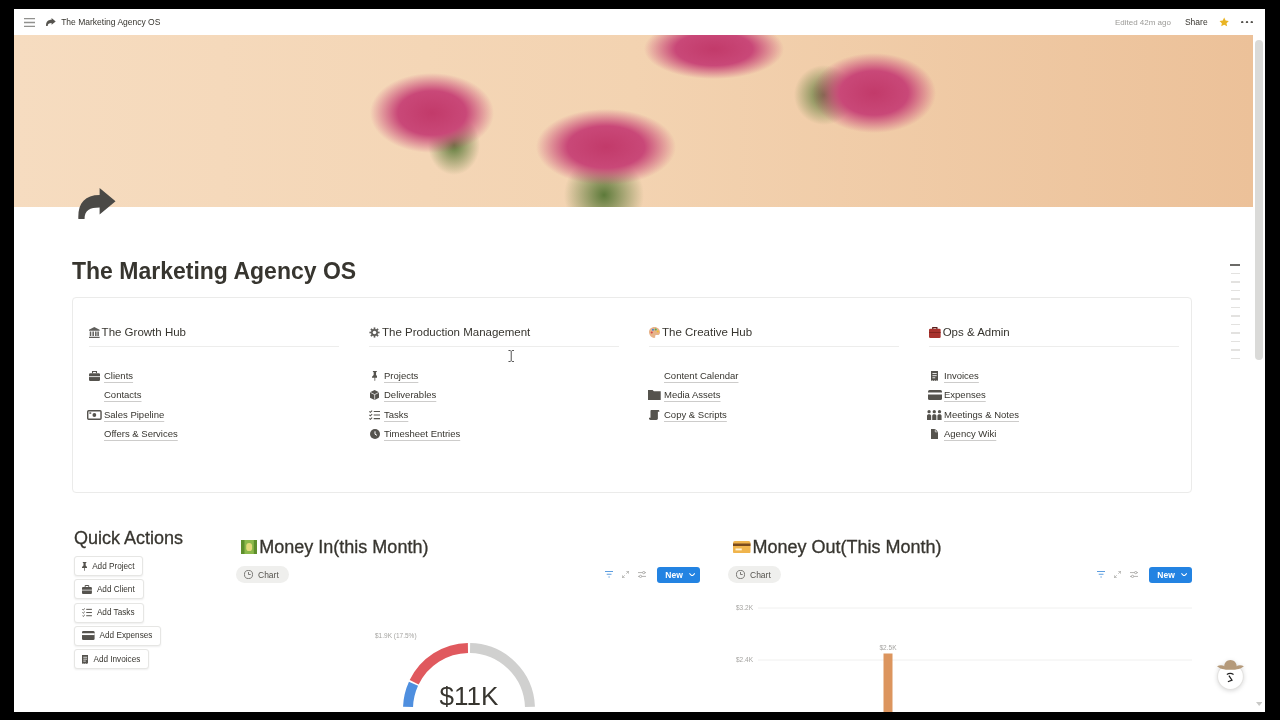  What do you see at coordinates (422, 434) in the screenshot?
I see `page-link: Timesheet Entries` at bounding box center [422, 434].